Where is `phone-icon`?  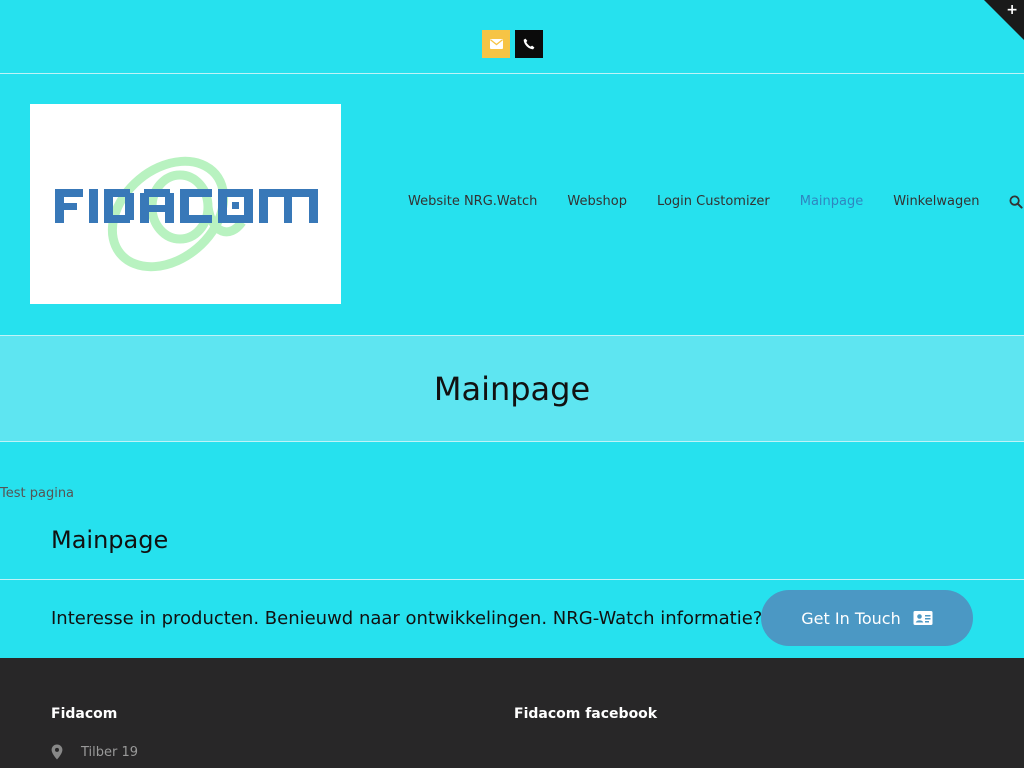 phone-icon is located at coordinates (529, 44).